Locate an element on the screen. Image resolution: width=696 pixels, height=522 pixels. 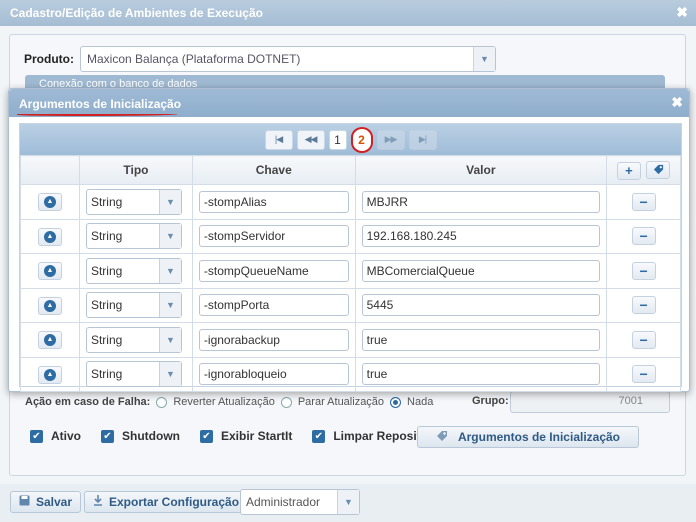
export-button: Exportar Configuração is located at coordinates (166, 502).